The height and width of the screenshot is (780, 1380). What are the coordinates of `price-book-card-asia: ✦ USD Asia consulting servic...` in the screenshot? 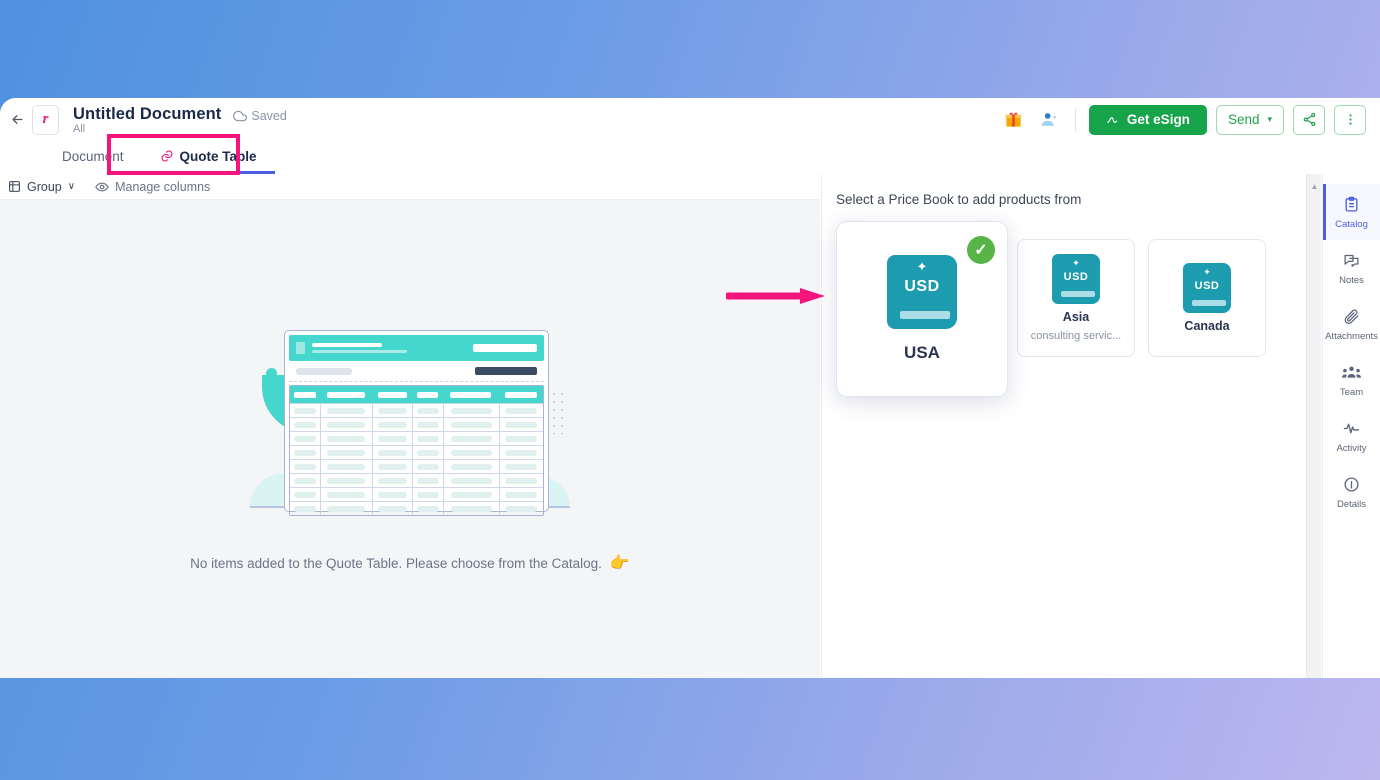 It's located at (1076, 298).